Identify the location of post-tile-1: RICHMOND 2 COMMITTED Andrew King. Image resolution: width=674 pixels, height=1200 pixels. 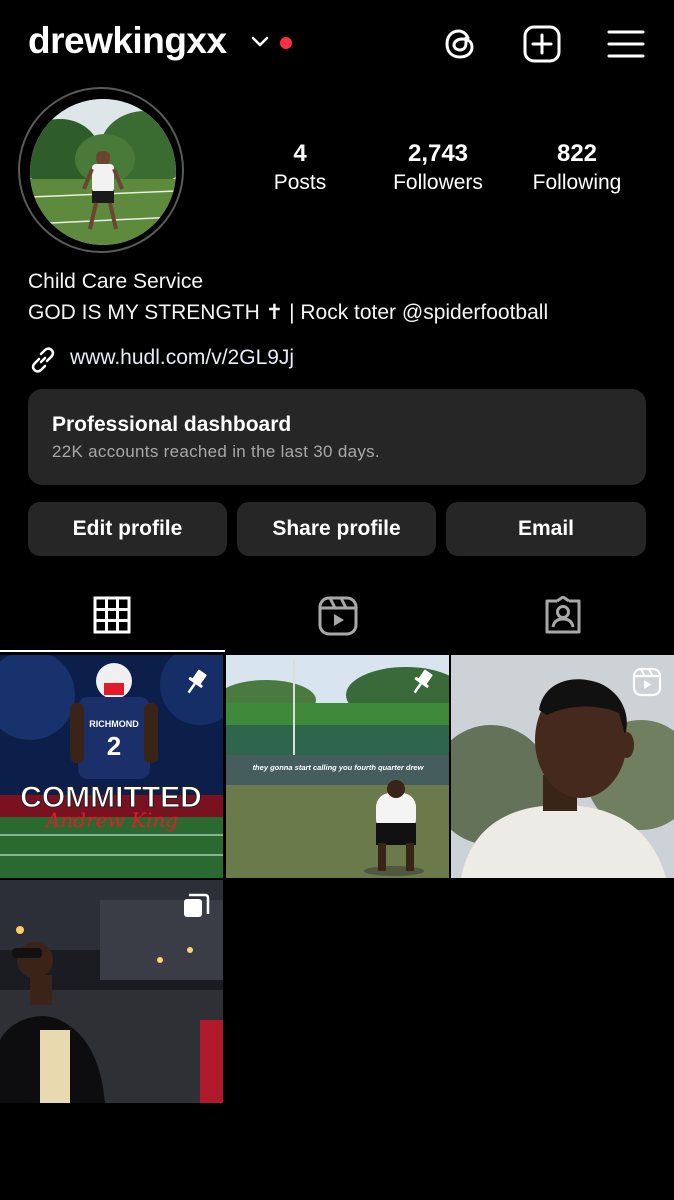
(111, 766).